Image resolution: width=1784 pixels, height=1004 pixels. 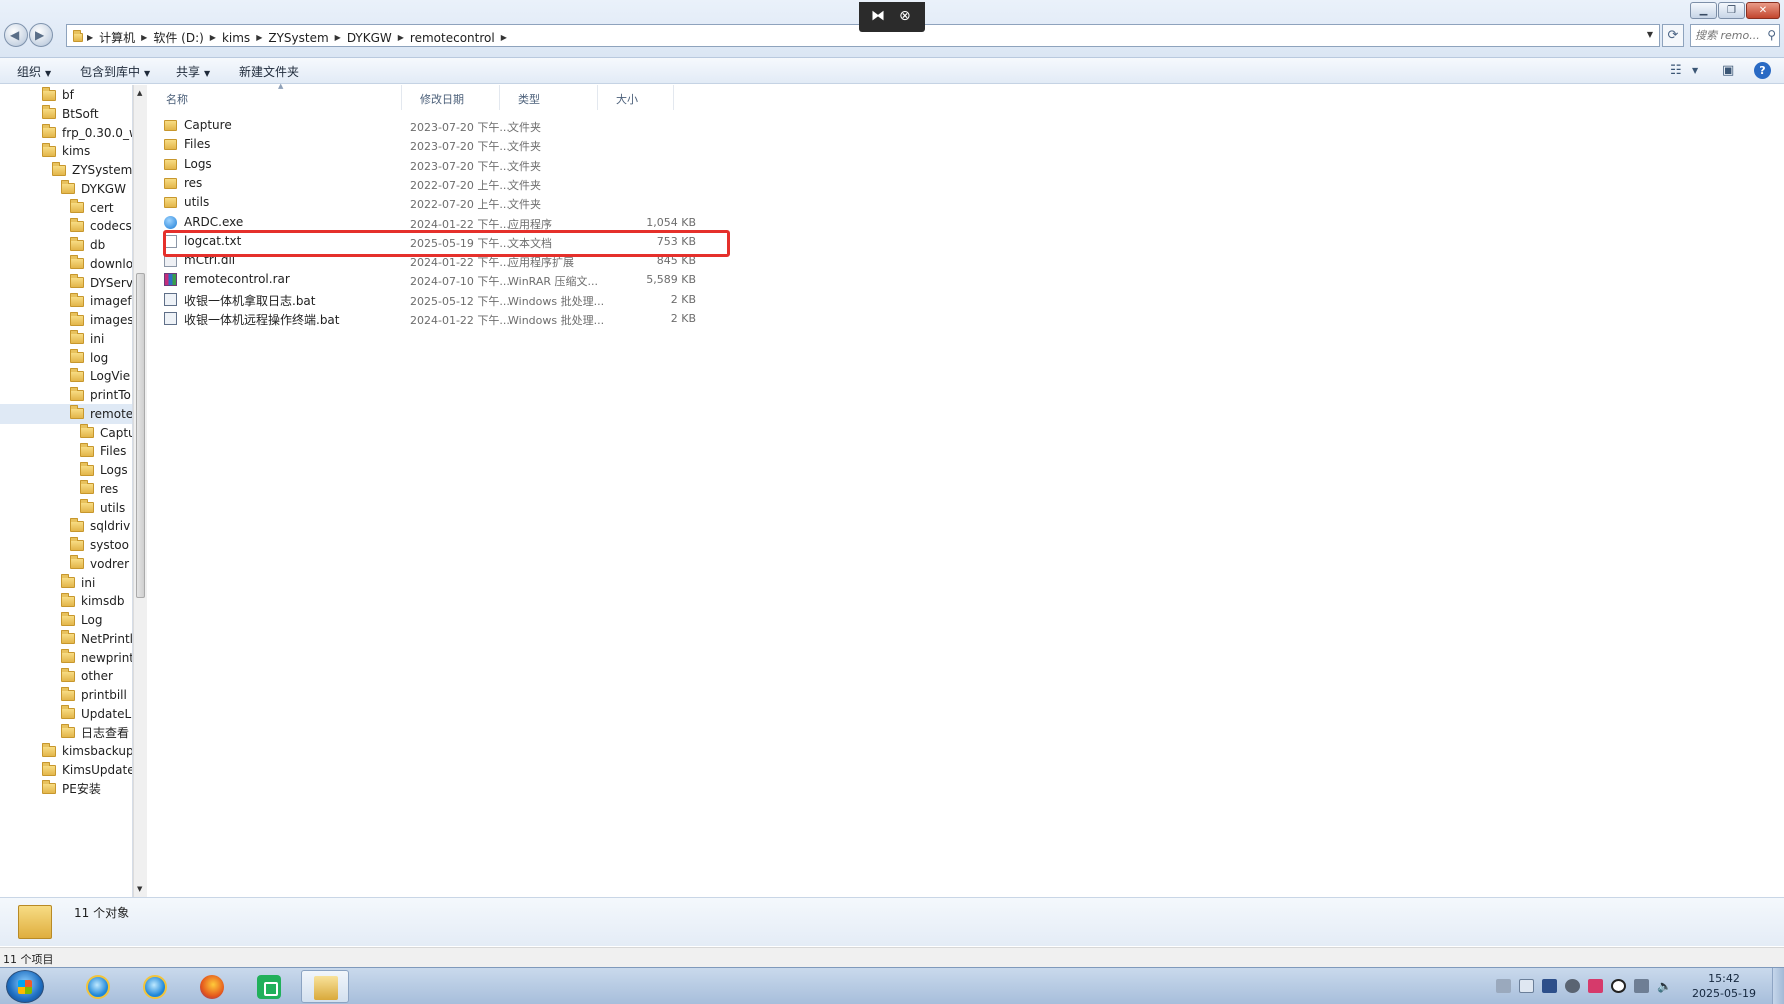 What do you see at coordinates (96, 658) in the screenshot?
I see `tree-item: newprint` at bounding box center [96, 658].